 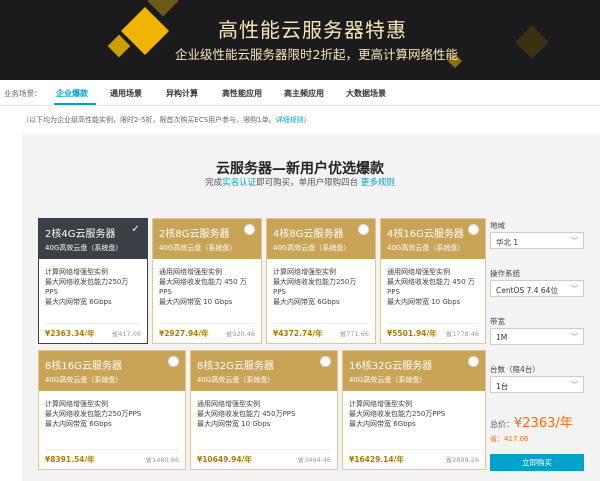 What do you see at coordinates (70, 333) in the screenshot?
I see `card-price: ¥2363.34/年` at bounding box center [70, 333].